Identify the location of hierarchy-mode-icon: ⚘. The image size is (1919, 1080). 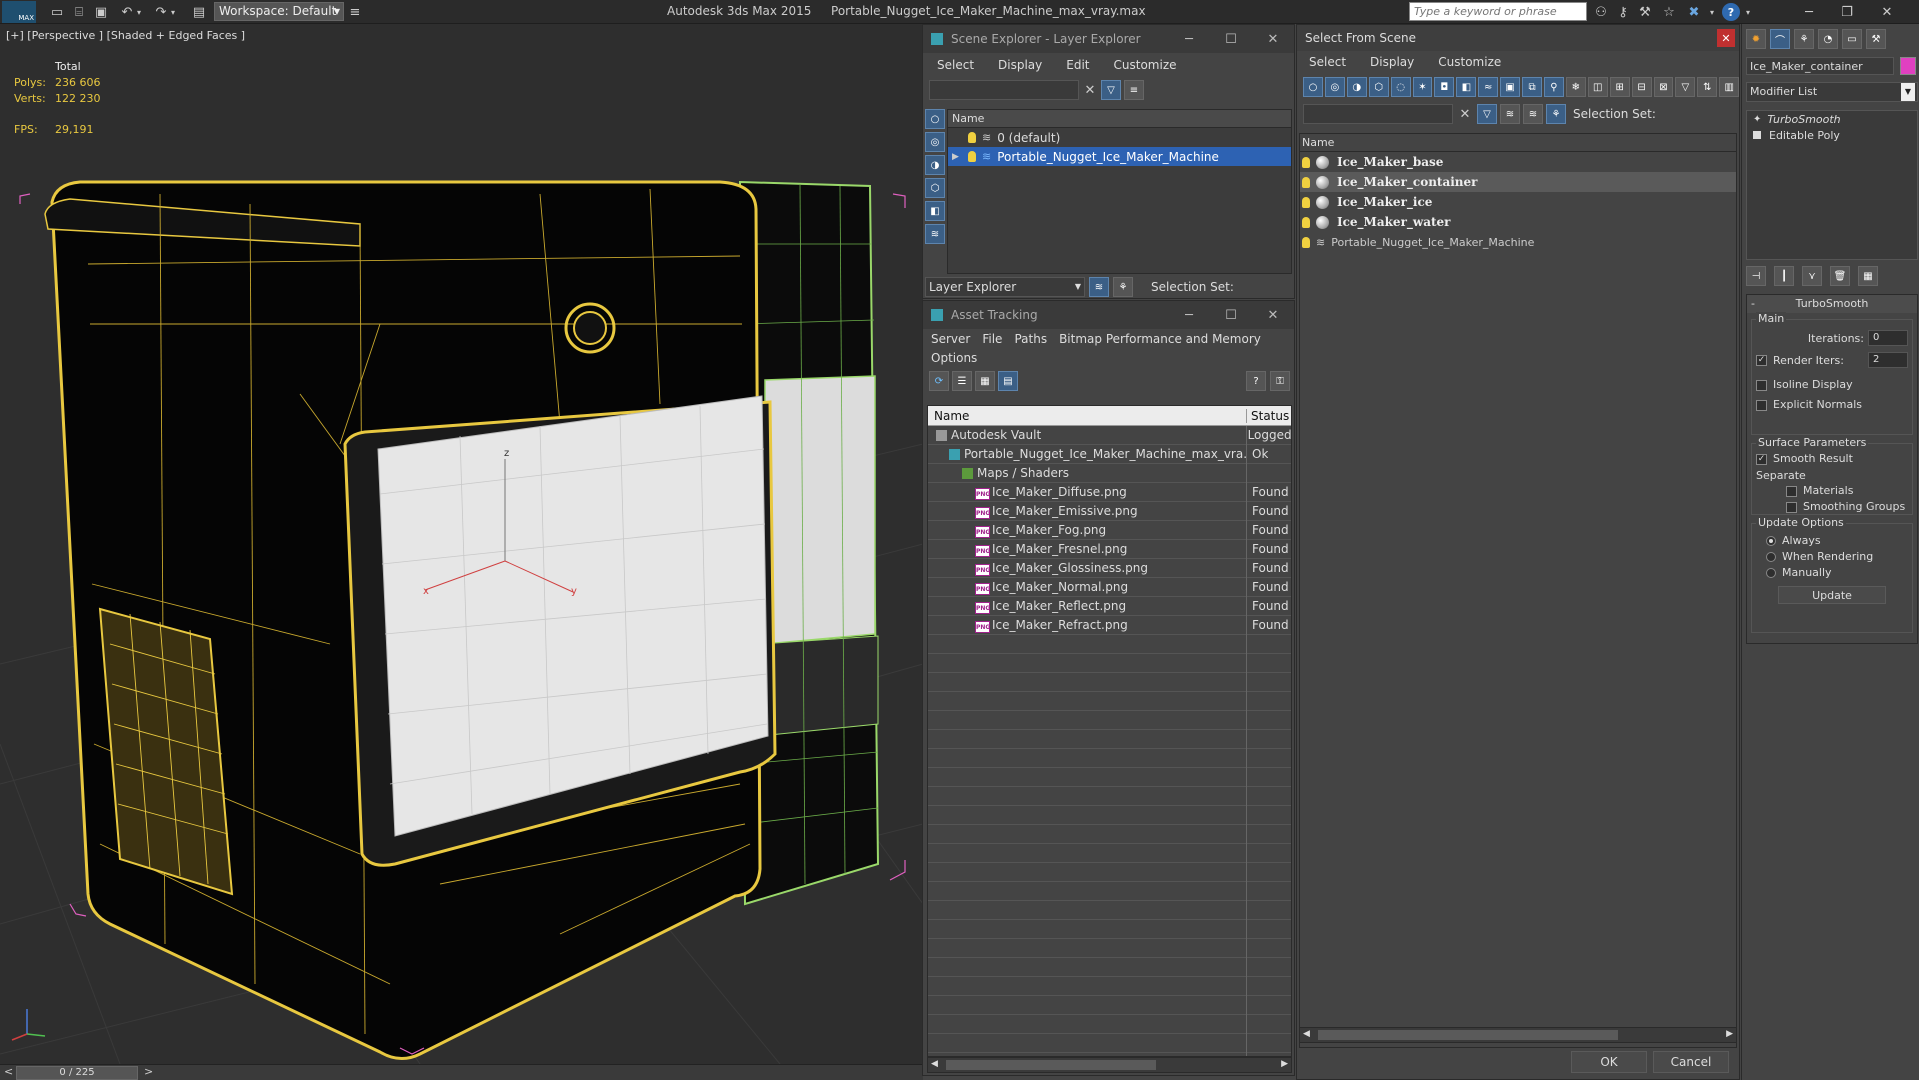
(1123, 287).